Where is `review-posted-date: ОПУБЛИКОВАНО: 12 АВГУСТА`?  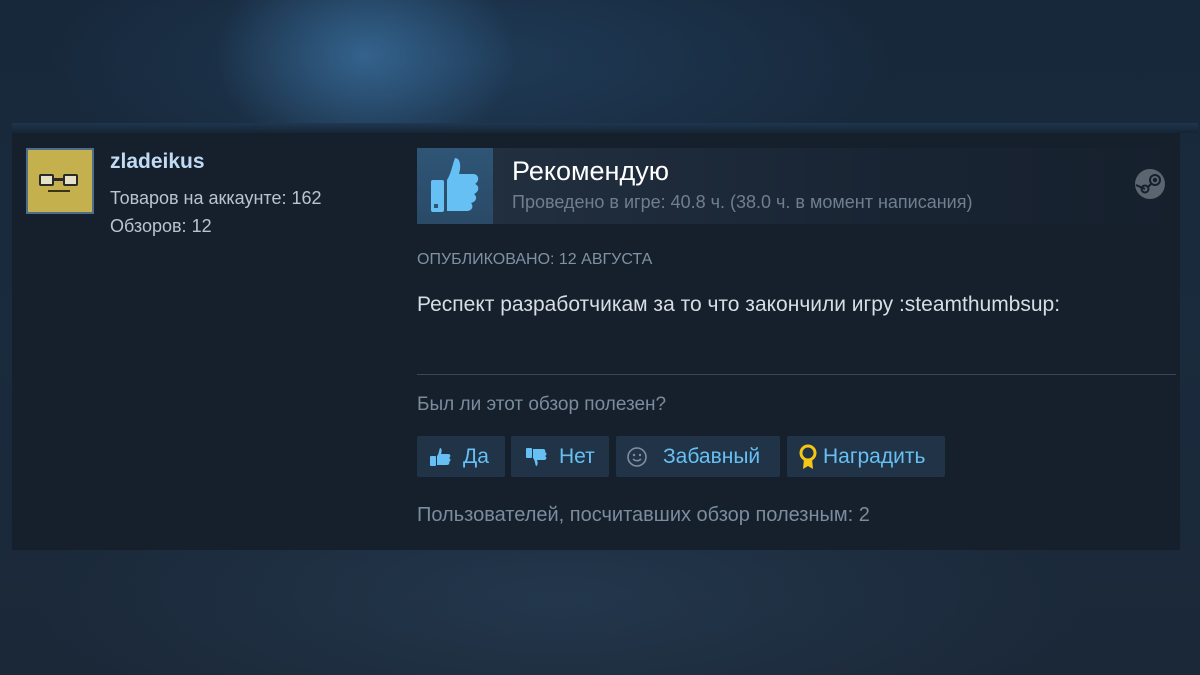 review-posted-date: ОПУБЛИКОВАНО: 12 АВГУСТА is located at coordinates (535, 259).